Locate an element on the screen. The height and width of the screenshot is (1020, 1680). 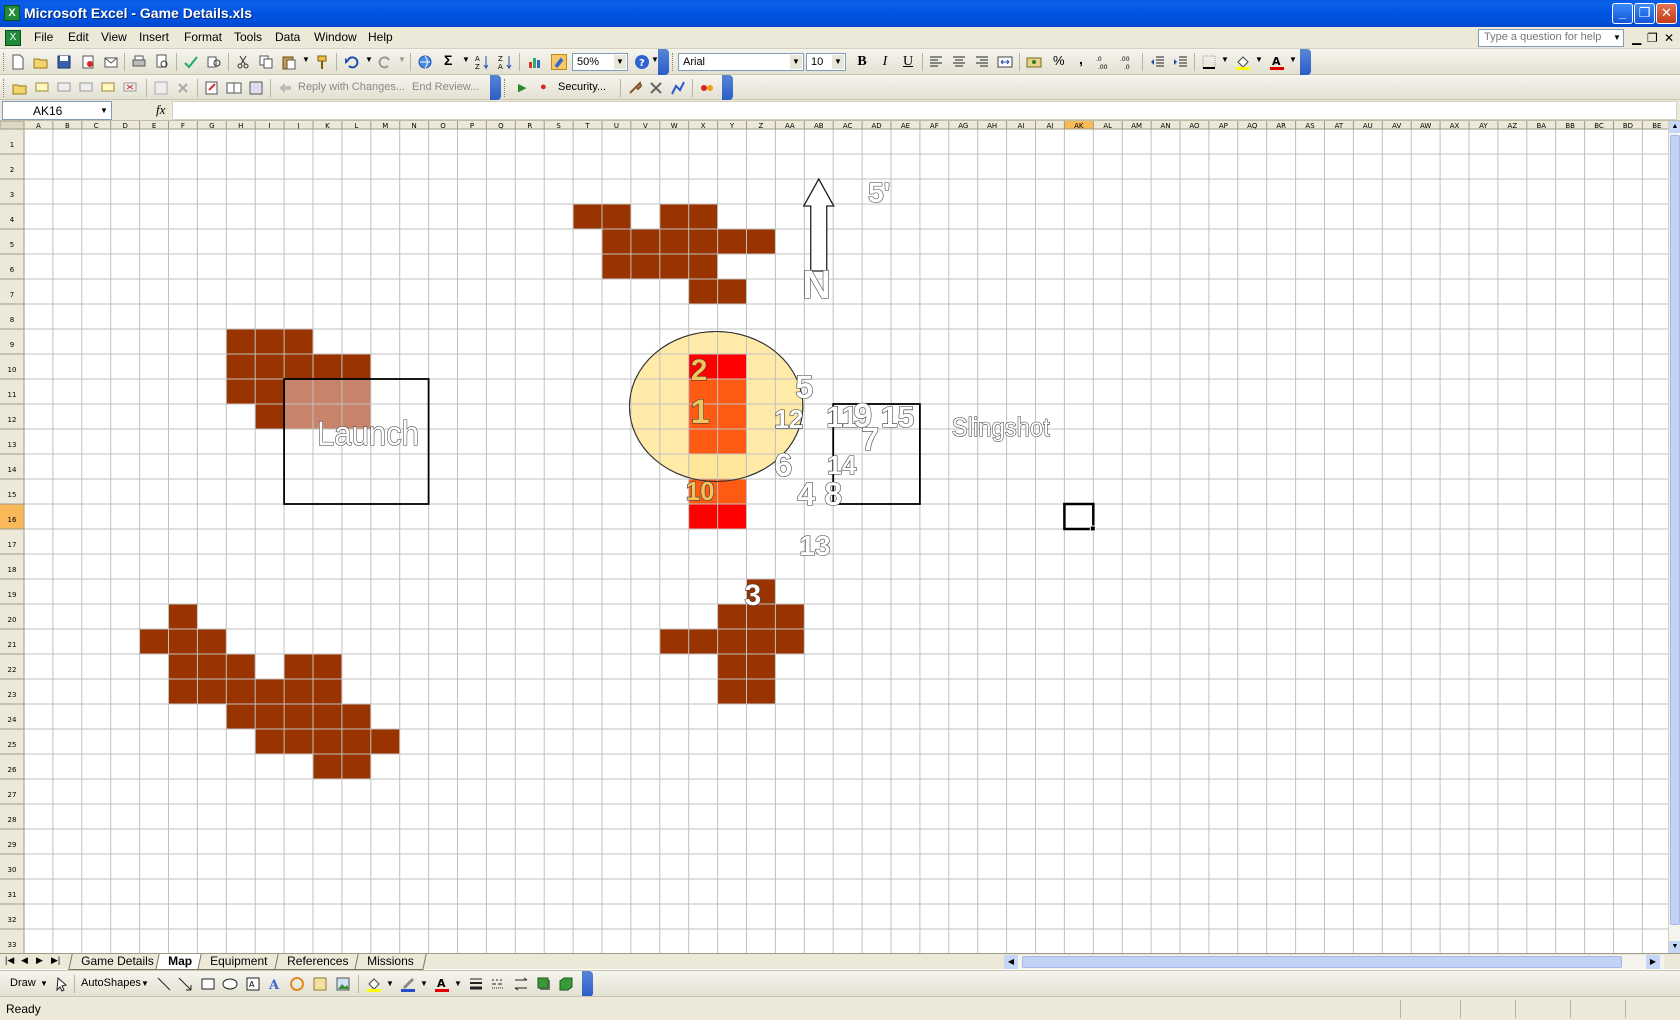
draw-font-color-dropdown-icon: ▼ is located at coordinates (458, 983).